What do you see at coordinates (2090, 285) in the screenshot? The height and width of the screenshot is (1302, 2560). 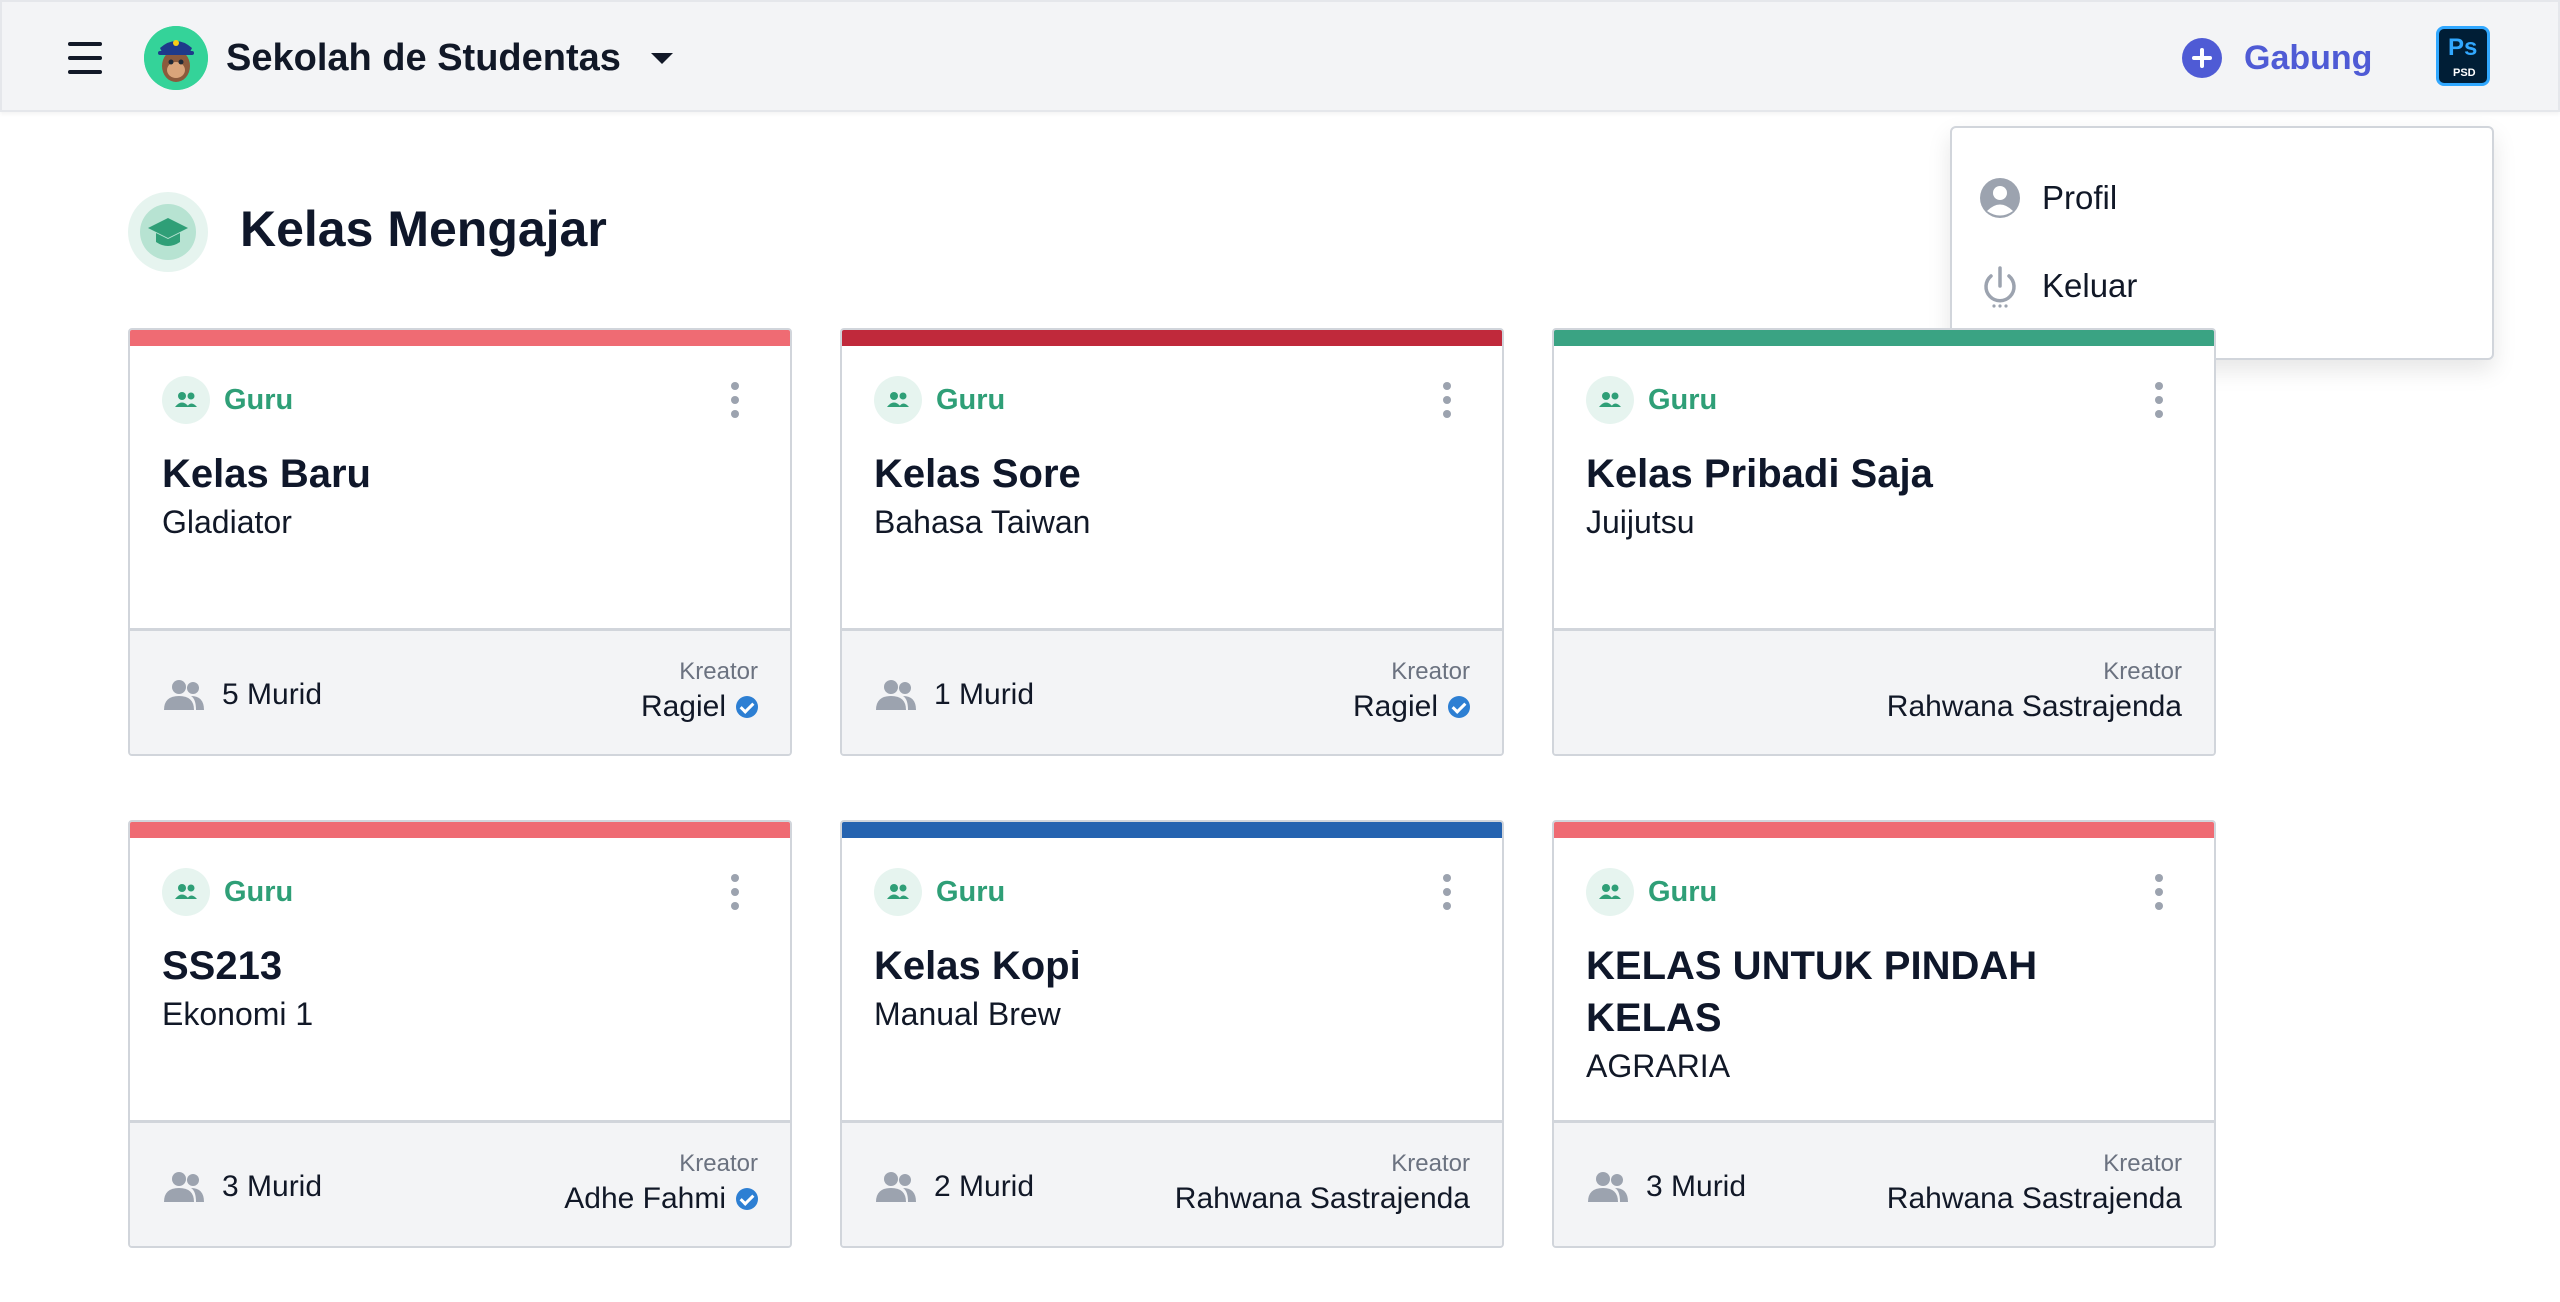 I see `menu-item-label: Keluar` at bounding box center [2090, 285].